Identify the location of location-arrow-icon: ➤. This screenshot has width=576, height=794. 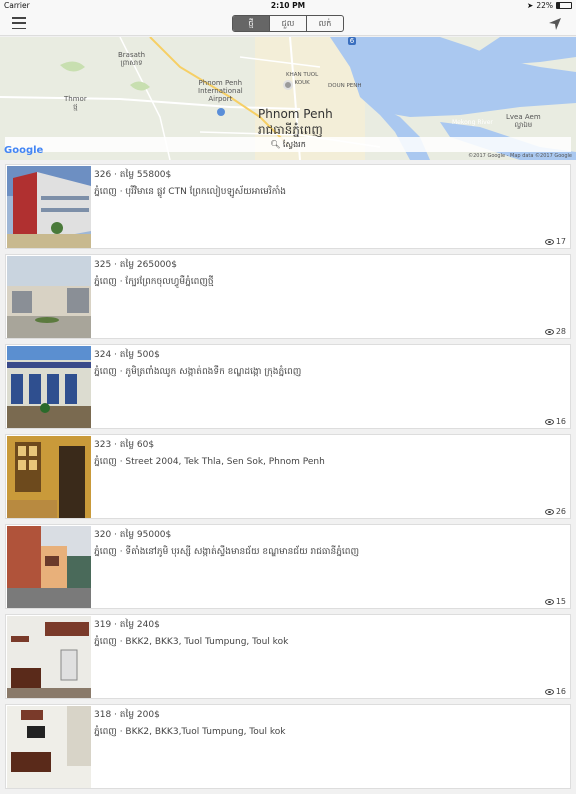
(530, 5).